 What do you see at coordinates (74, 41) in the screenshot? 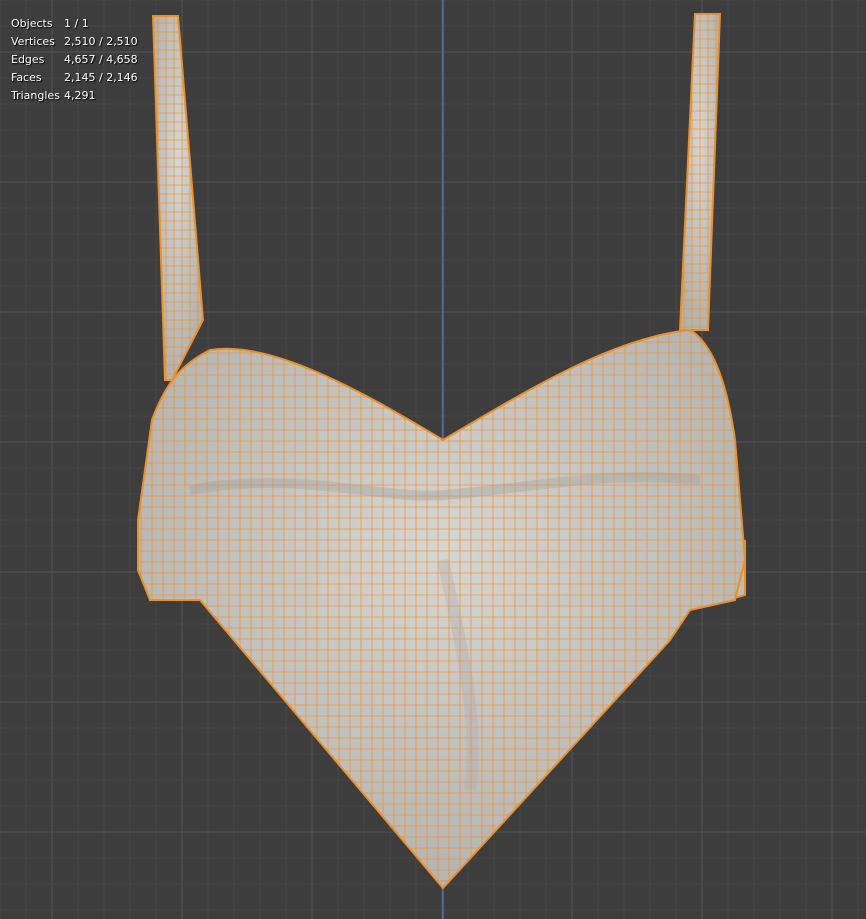
I see `stat-vertices: Vertices 2,510 / 2,510` at bounding box center [74, 41].